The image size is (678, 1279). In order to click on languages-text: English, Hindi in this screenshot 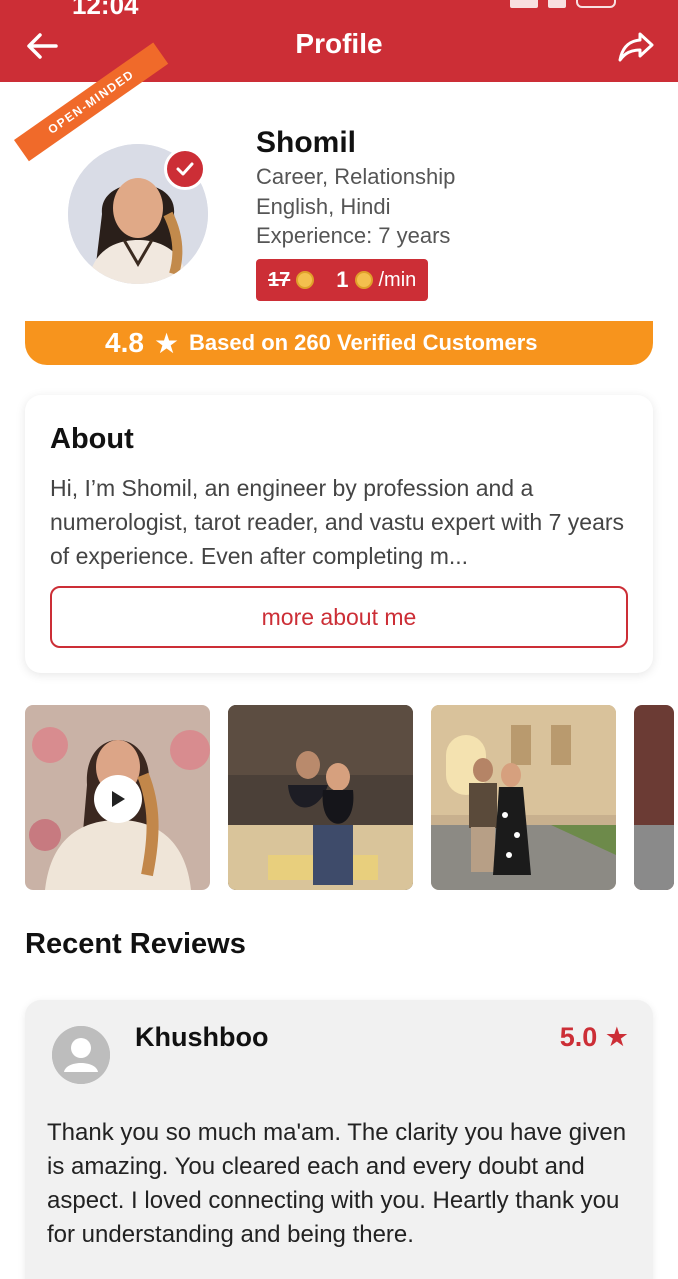, I will do `click(323, 206)`.